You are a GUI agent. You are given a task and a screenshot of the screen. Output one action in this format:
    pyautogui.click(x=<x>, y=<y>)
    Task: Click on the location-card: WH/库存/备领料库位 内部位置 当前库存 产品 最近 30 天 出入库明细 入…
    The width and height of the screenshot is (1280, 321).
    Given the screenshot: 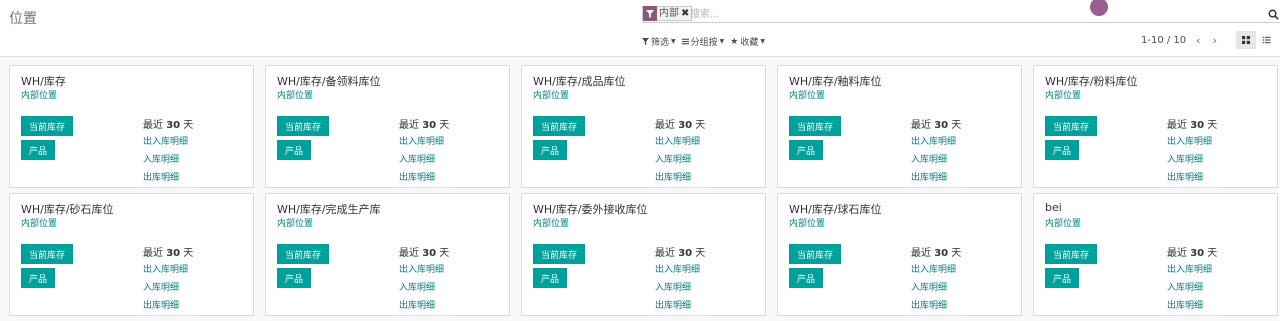 What is the action you would take?
    pyautogui.click(x=387, y=126)
    